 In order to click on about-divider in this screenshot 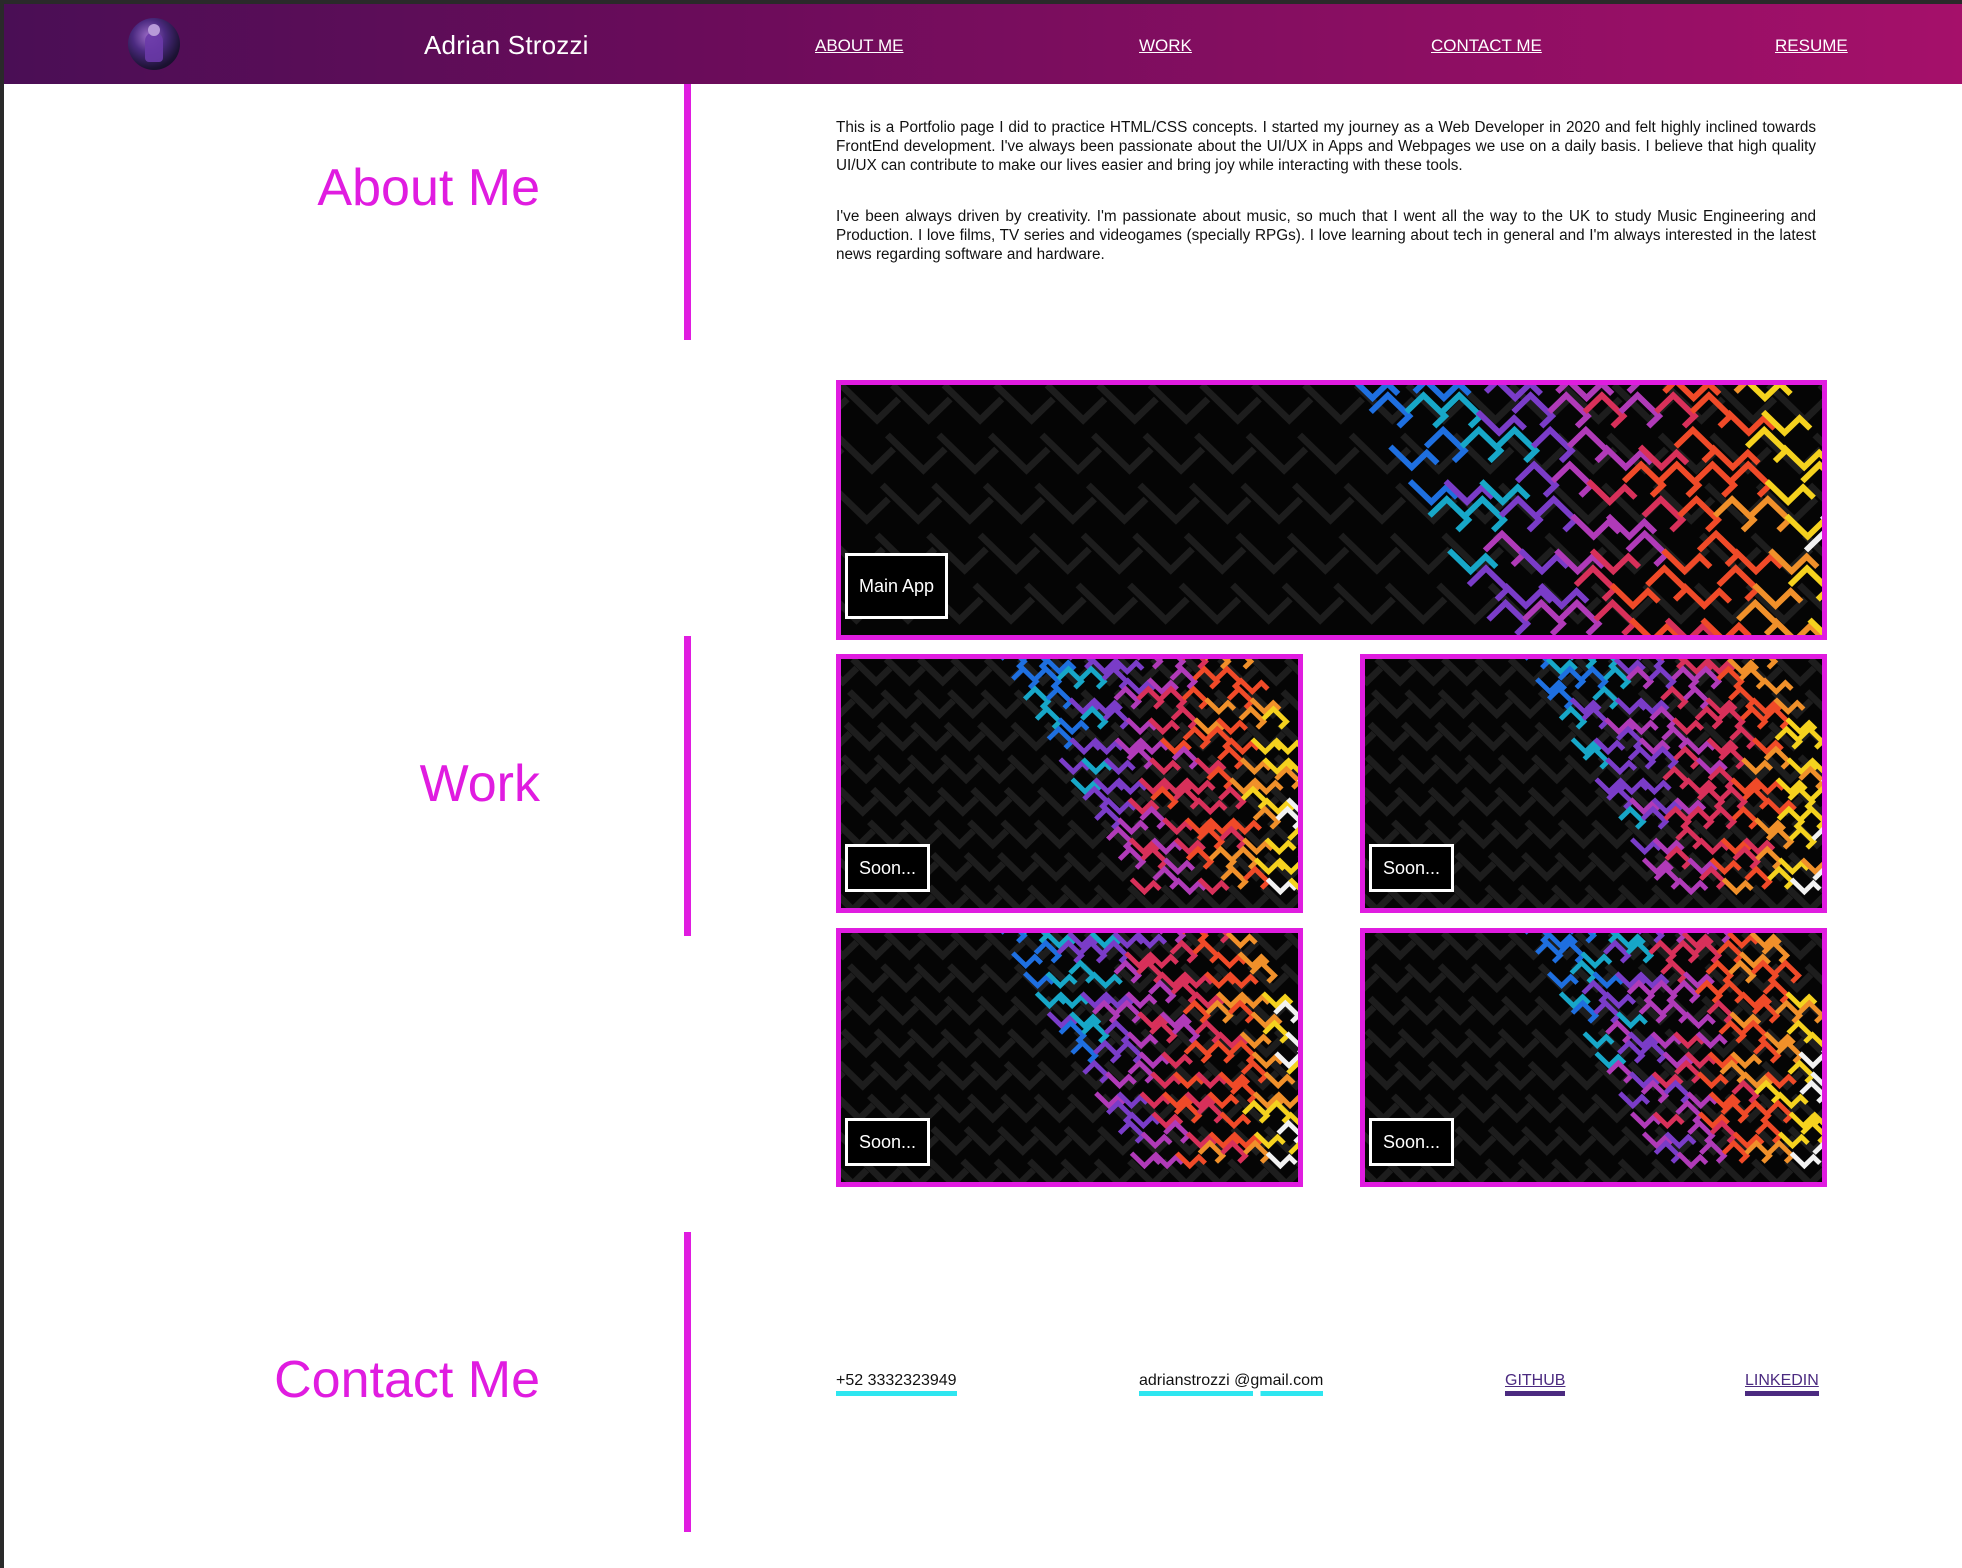, I will do `click(687, 212)`.